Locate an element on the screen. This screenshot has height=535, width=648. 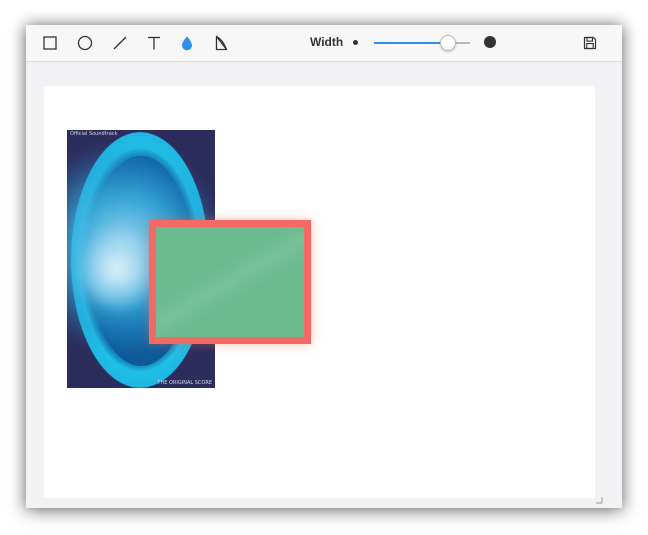
text-icon is located at coordinates (154, 43).